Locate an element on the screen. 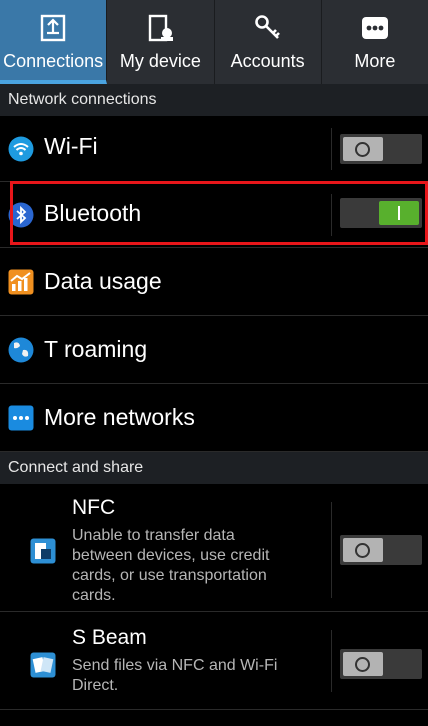 This screenshot has width=428, height=726. wifi-label: Wi-Fi is located at coordinates (71, 146).